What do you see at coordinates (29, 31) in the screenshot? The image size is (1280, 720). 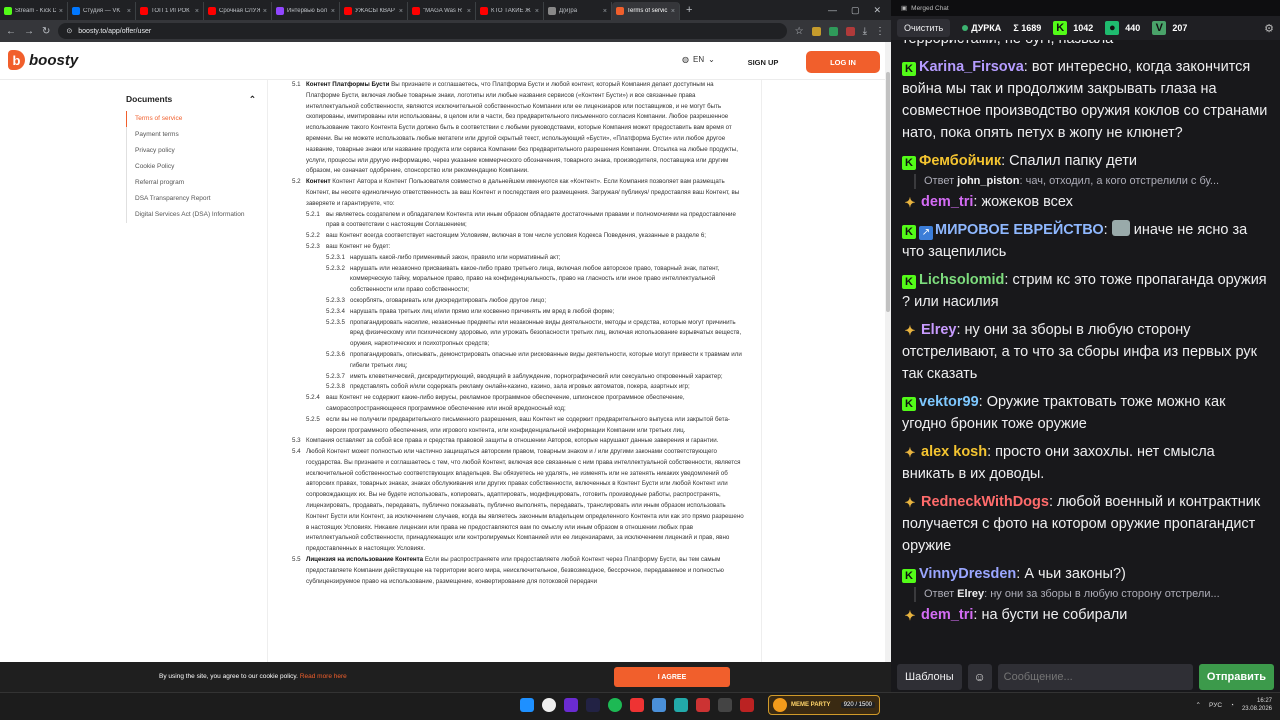 I see `forward-icon: →` at bounding box center [29, 31].